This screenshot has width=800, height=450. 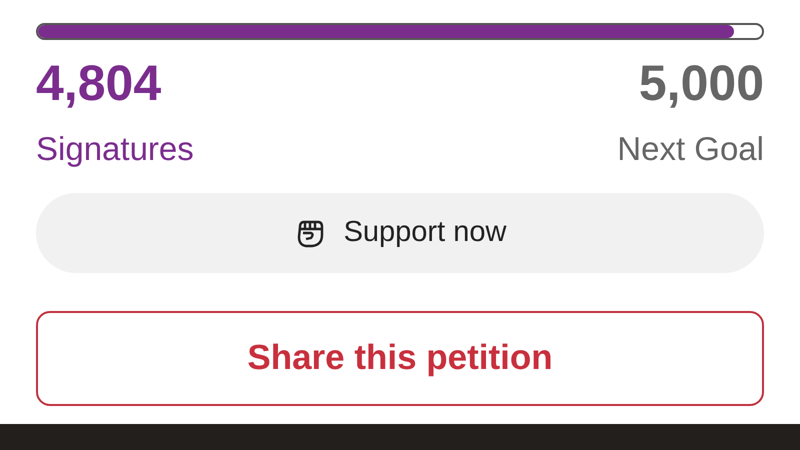 What do you see at coordinates (701, 83) in the screenshot?
I see `goal-count: 5,000` at bounding box center [701, 83].